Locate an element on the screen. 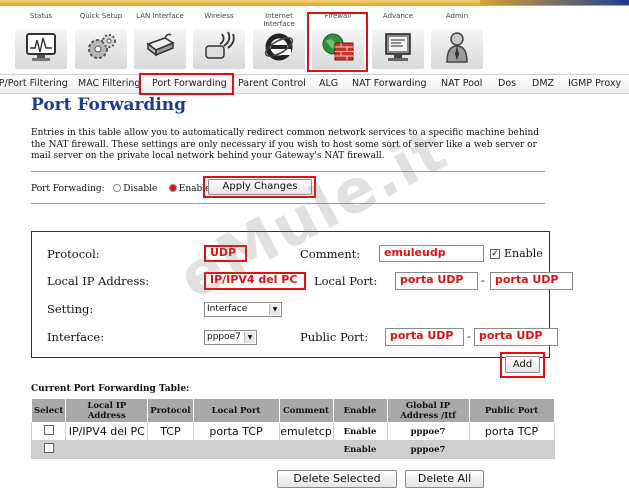 This screenshot has width=629, height=490. tab-alg: ALG is located at coordinates (328, 83).